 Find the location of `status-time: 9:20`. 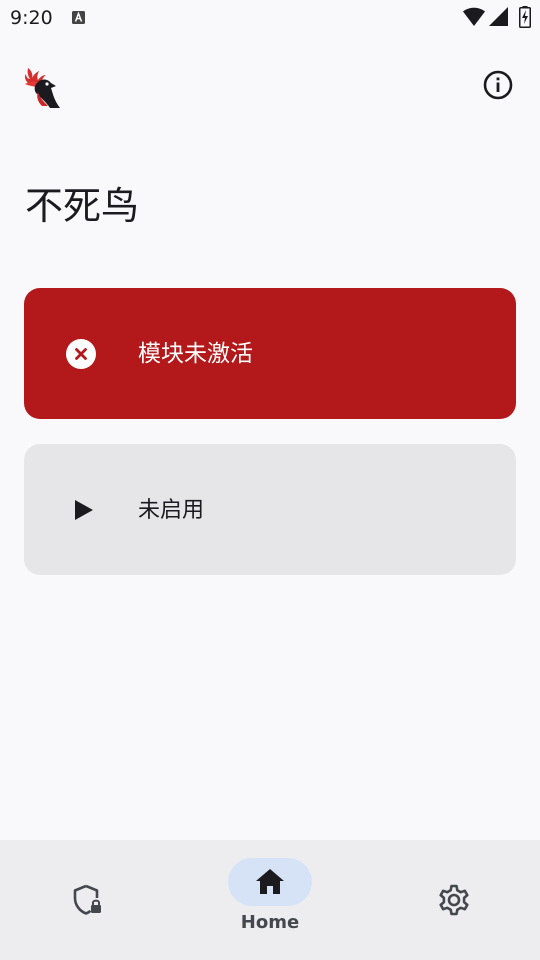

status-time: 9:20 is located at coordinates (31, 18).